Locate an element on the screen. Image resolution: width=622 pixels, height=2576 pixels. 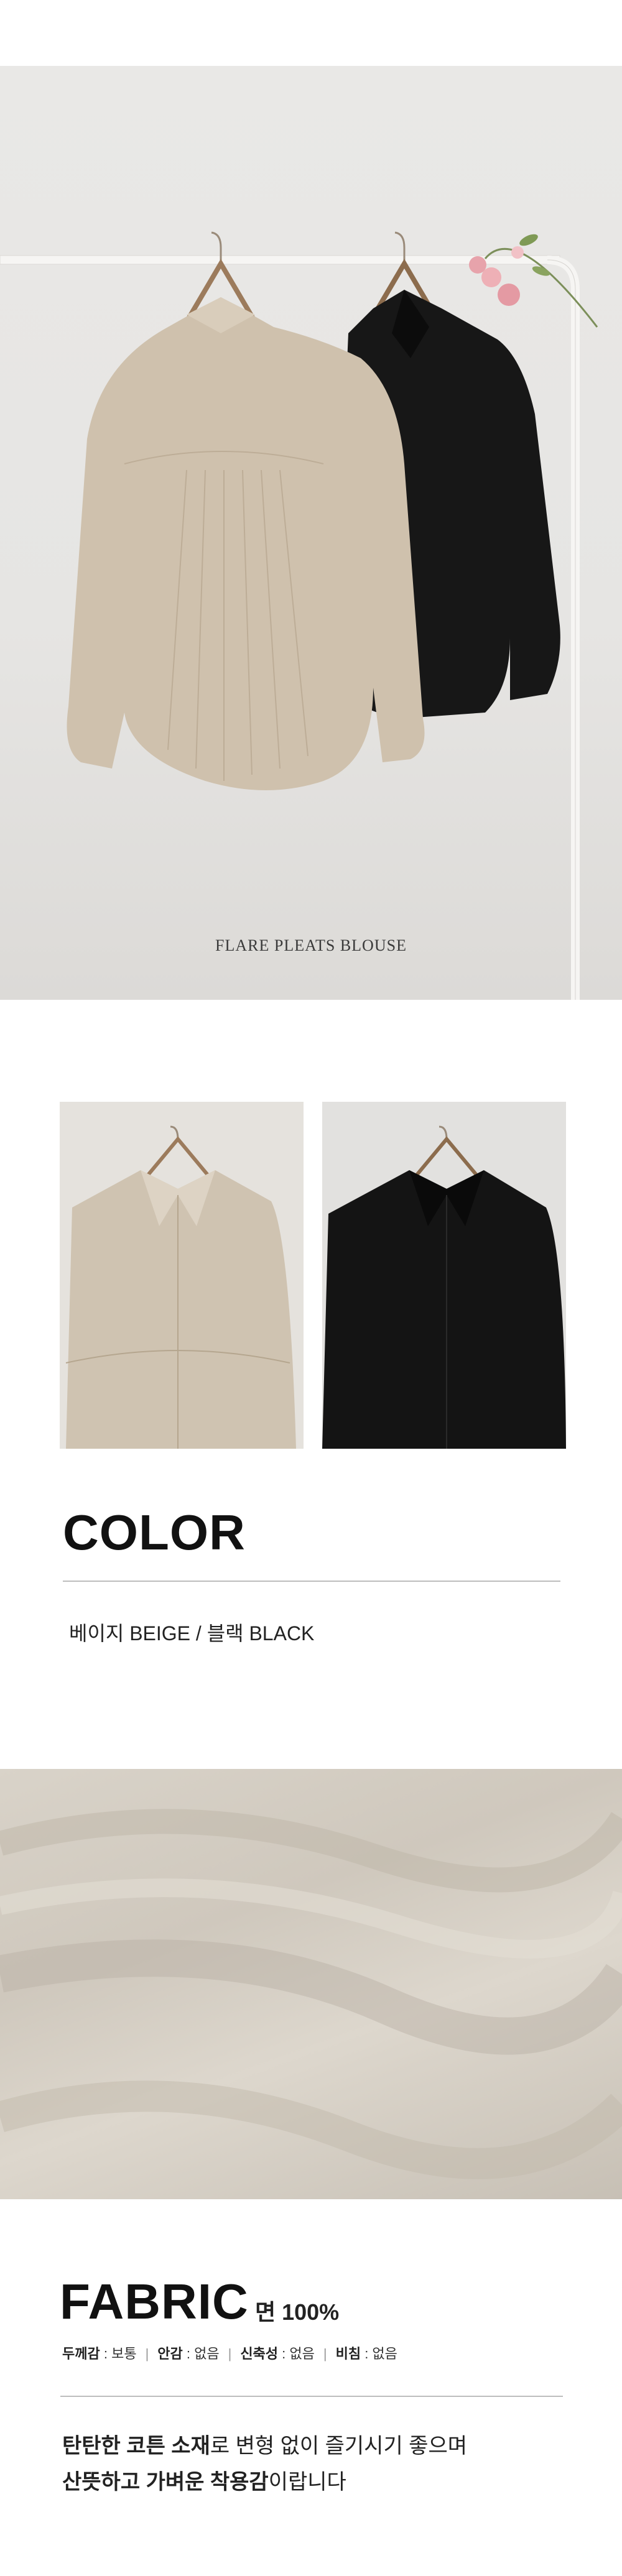
fabric-description-highlight: 산뜻하고 가벼운 착용감 is located at coordinates (165, 2482).